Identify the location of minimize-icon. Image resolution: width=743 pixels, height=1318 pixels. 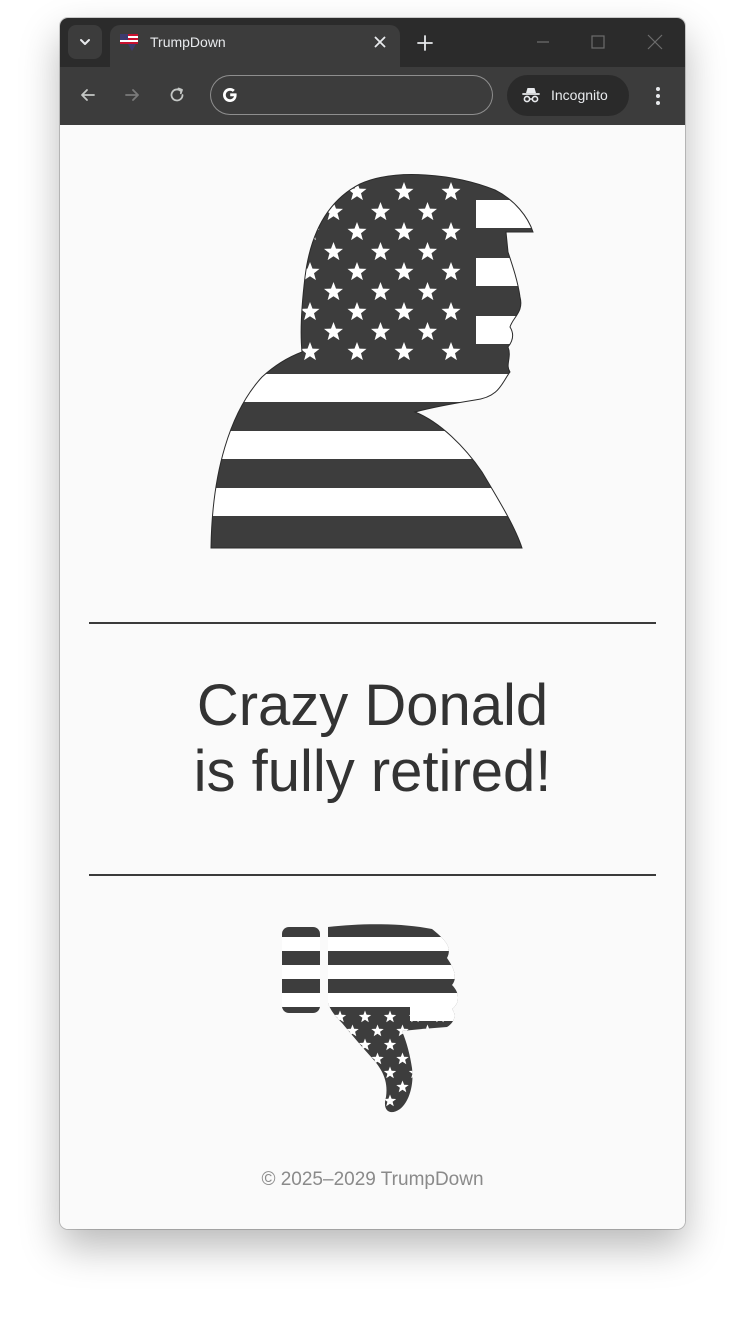
(543, 42).